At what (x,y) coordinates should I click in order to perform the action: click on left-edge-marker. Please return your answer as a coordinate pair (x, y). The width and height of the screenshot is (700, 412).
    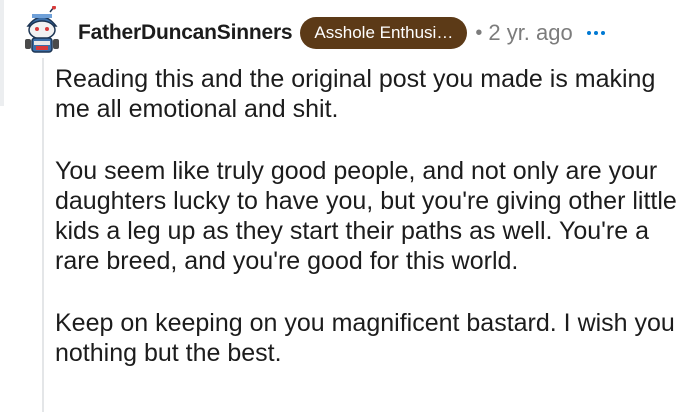
    Looking at the image, I should click on (2, 53).